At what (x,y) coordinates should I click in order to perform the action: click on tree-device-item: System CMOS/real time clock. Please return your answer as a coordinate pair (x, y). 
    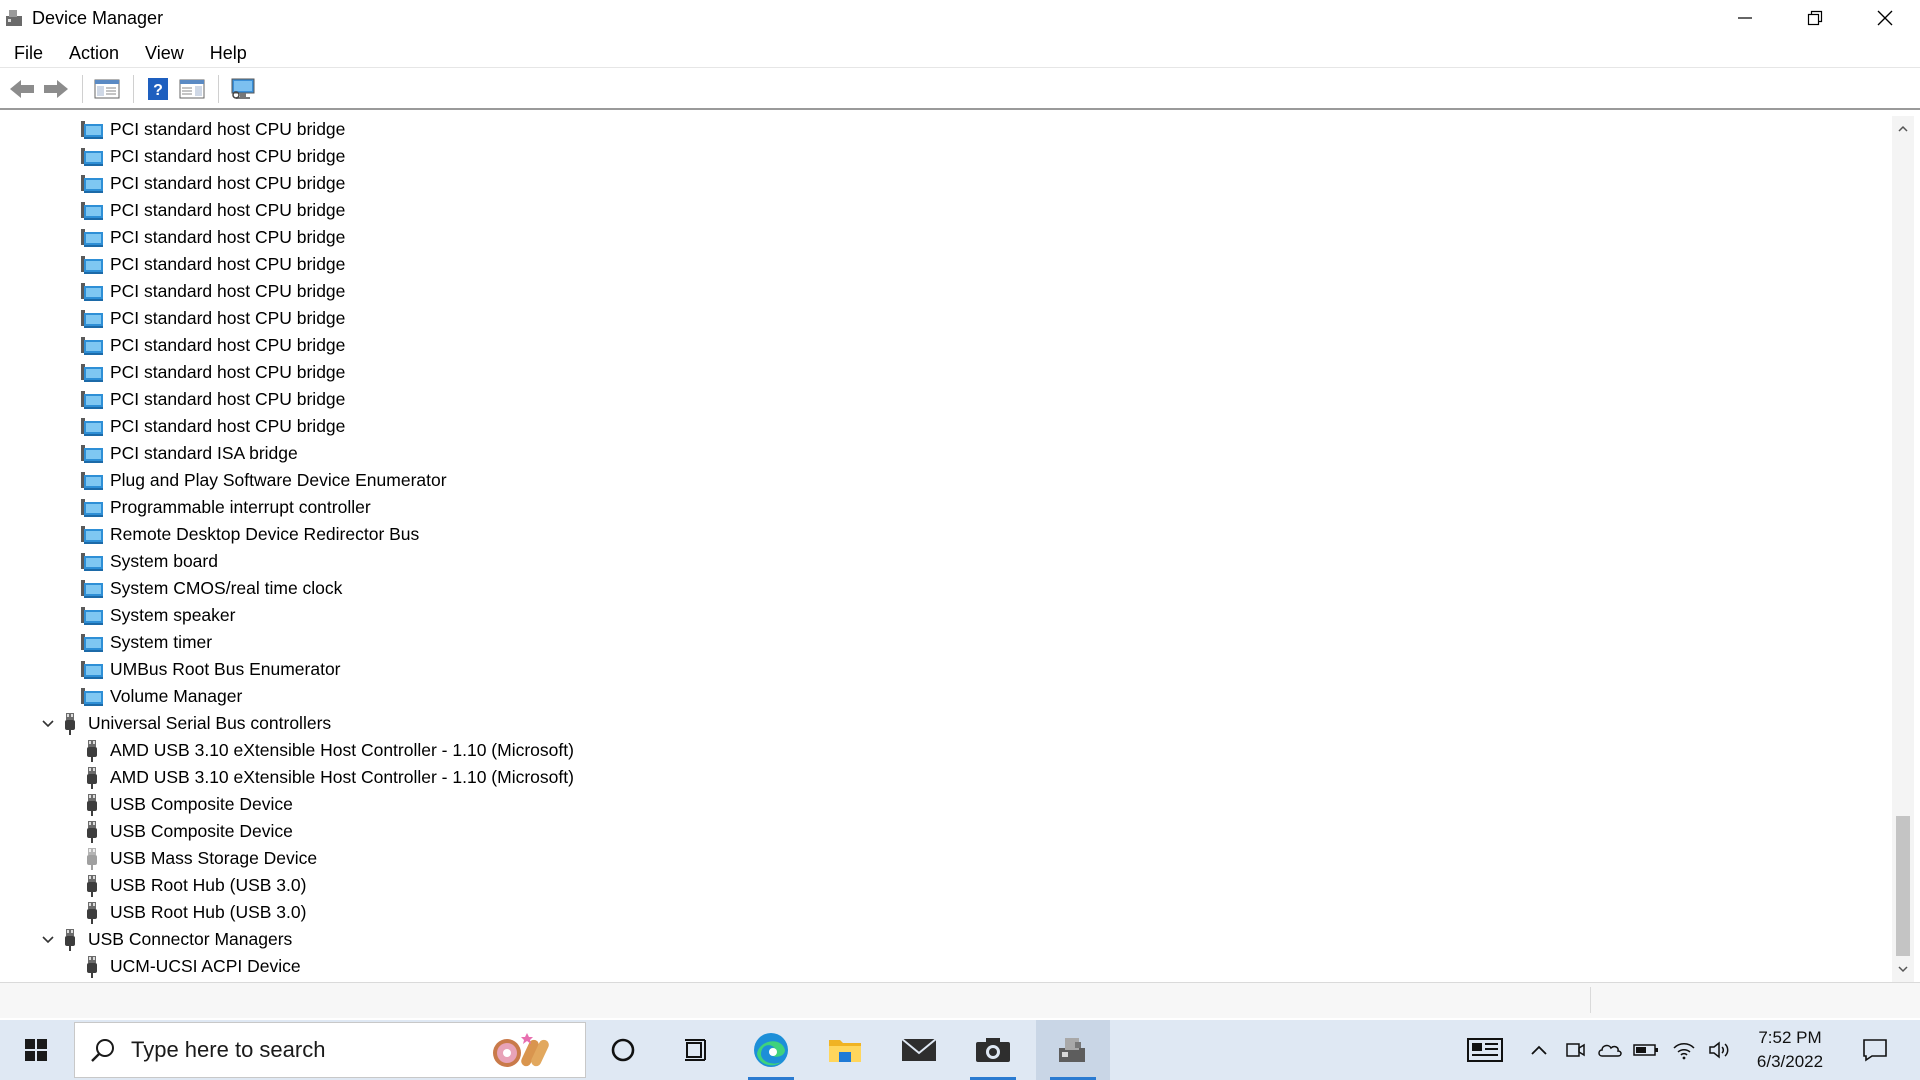
    Looking at the image, I should click on (201, 588).